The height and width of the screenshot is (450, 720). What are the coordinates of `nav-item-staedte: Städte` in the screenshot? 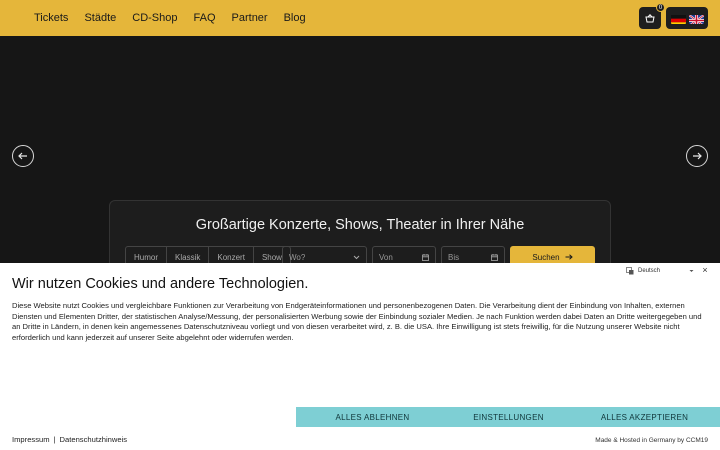 It's located at (100, 18).